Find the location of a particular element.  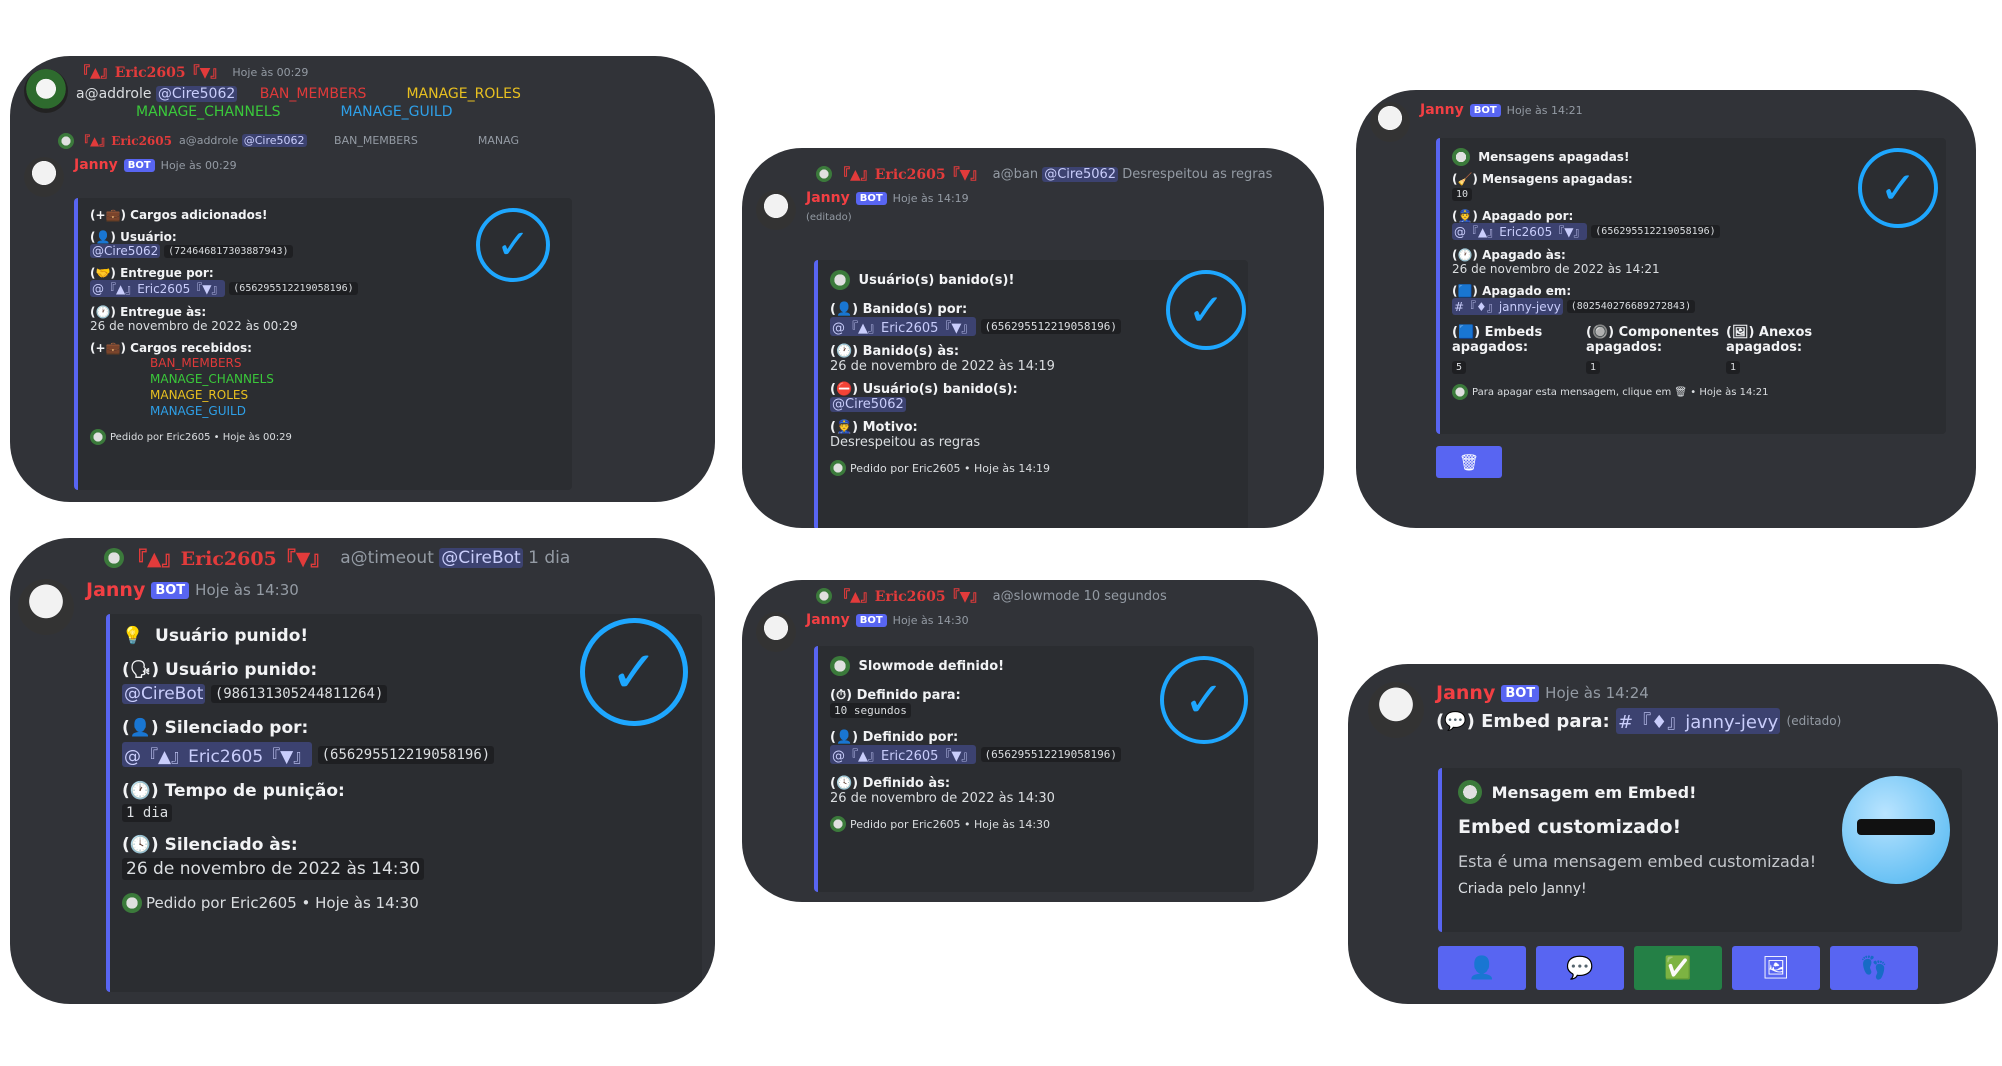

field-label: Usuário: is located at coordinates (148, 237).